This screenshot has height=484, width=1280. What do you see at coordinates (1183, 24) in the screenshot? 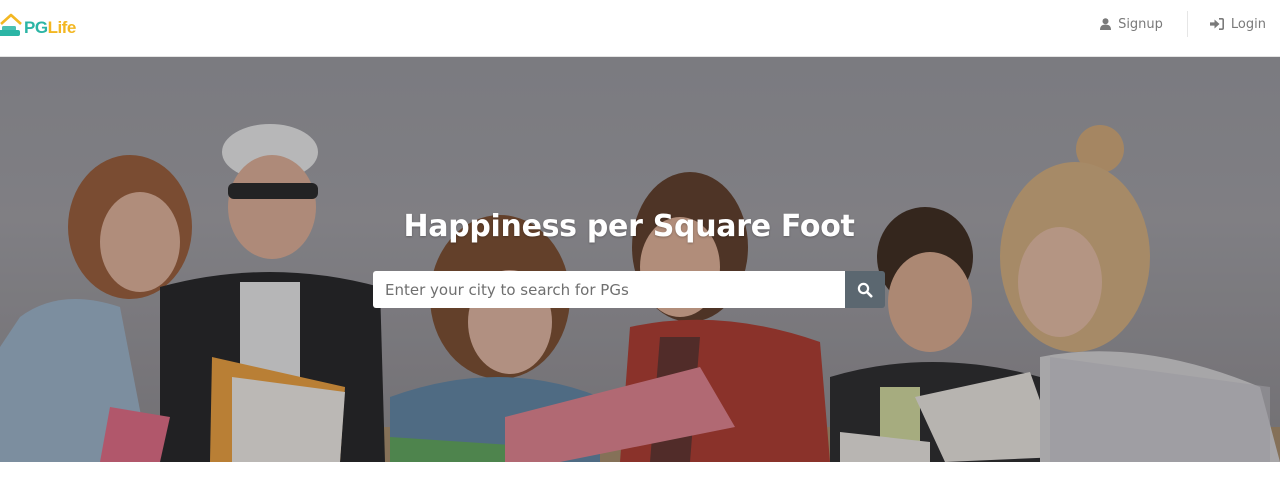
I see `header-nav: Signup Login` at bounding box center [1183, 24].